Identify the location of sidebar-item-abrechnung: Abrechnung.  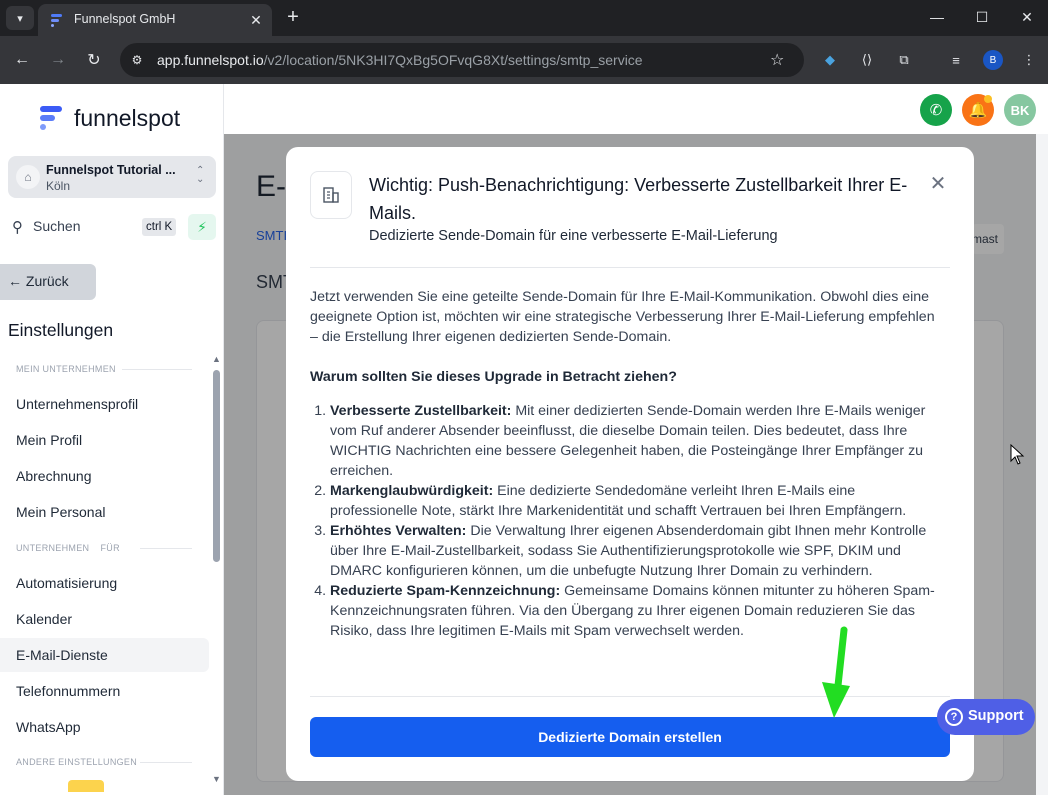
(54, 476).